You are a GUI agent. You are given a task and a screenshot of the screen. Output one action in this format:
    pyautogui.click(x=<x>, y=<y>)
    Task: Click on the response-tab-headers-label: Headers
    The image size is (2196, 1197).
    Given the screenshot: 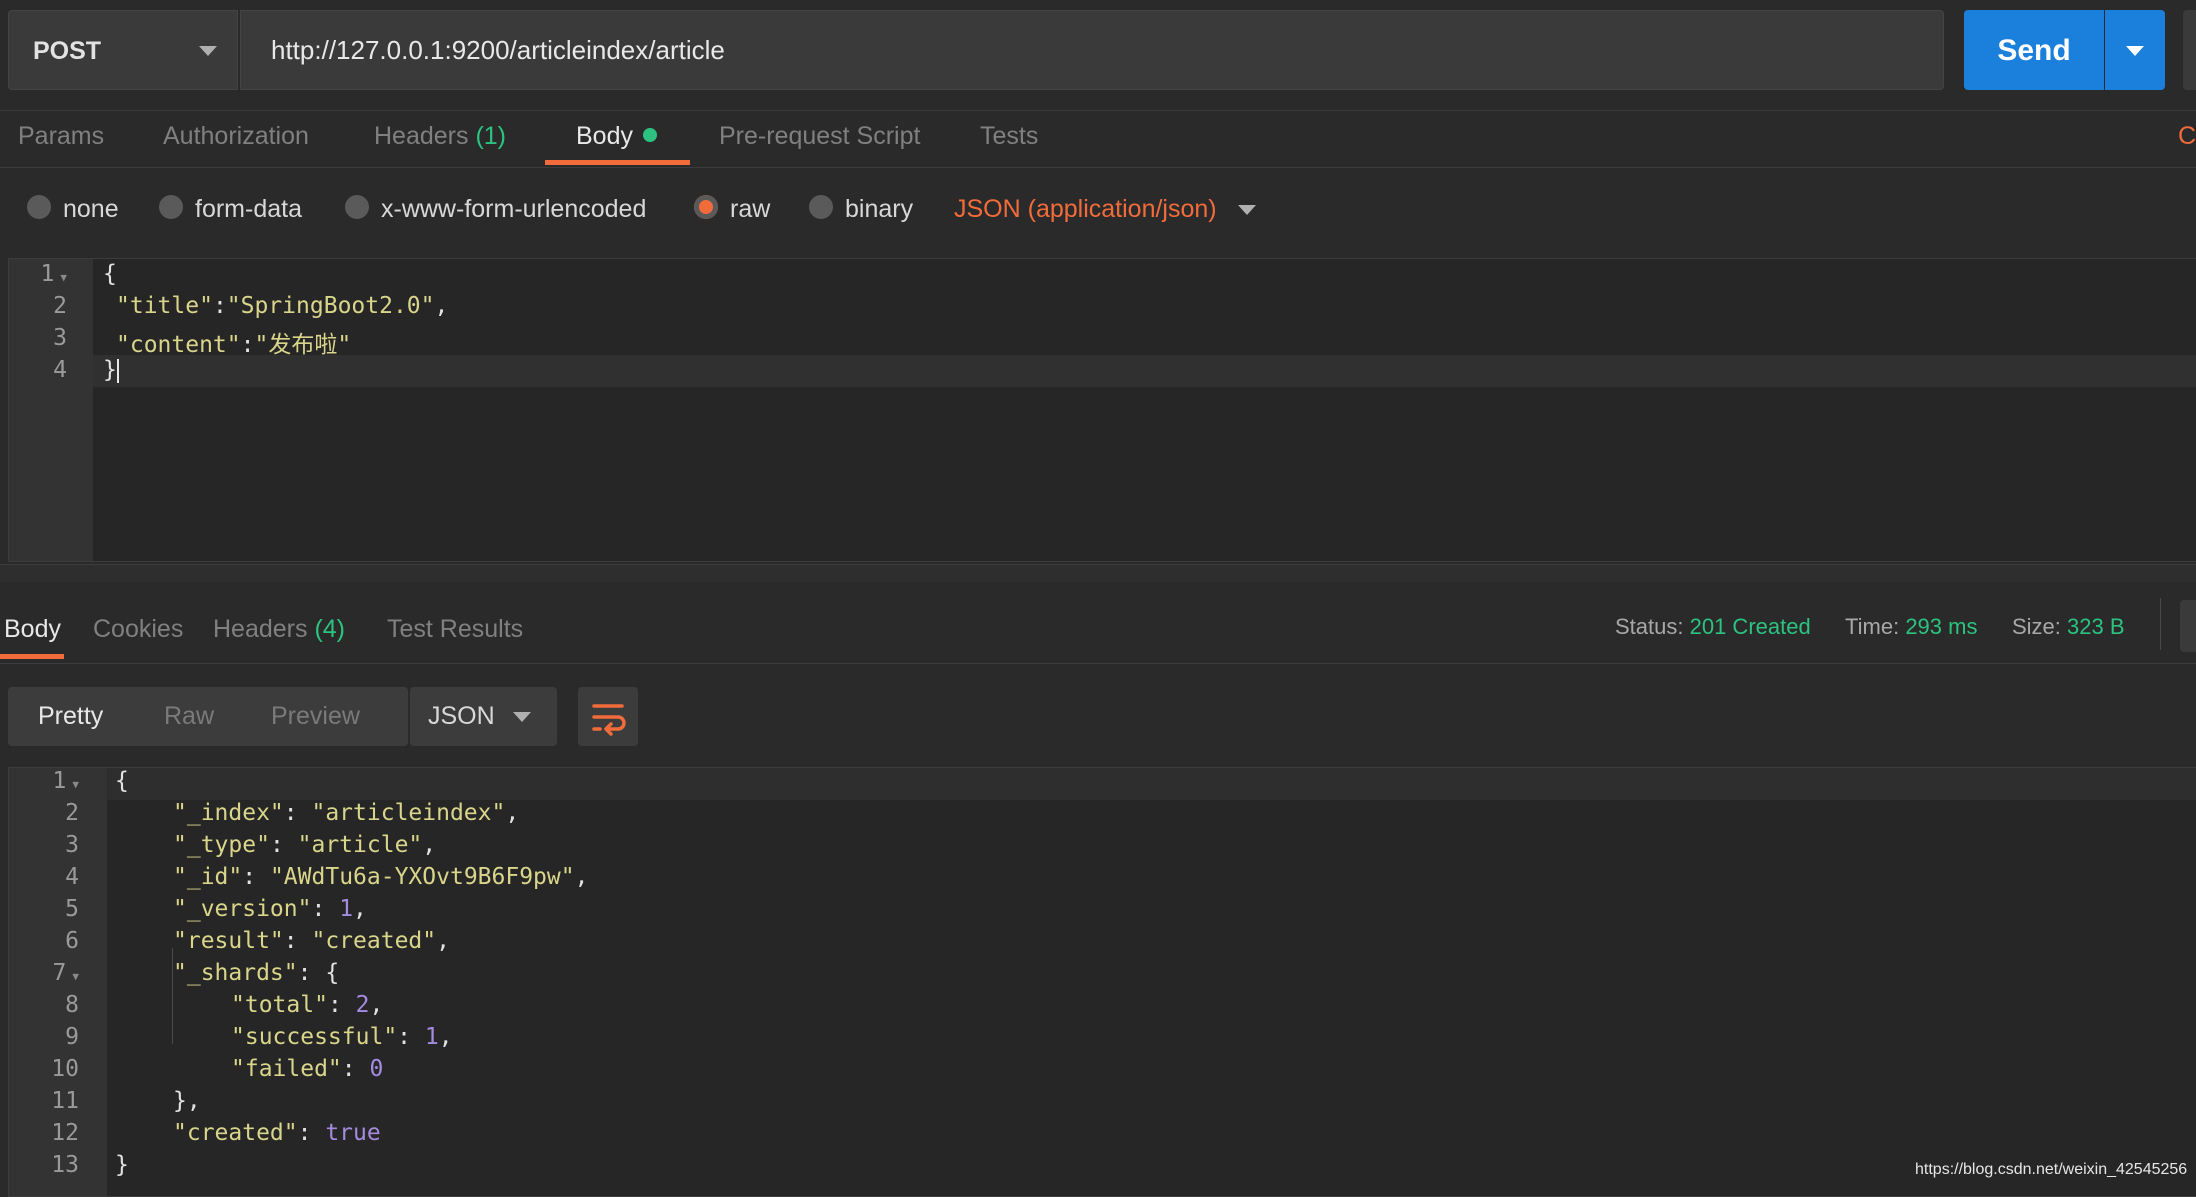 What is the action you would take?
    pyautogui.click(x=260, y=629)
    